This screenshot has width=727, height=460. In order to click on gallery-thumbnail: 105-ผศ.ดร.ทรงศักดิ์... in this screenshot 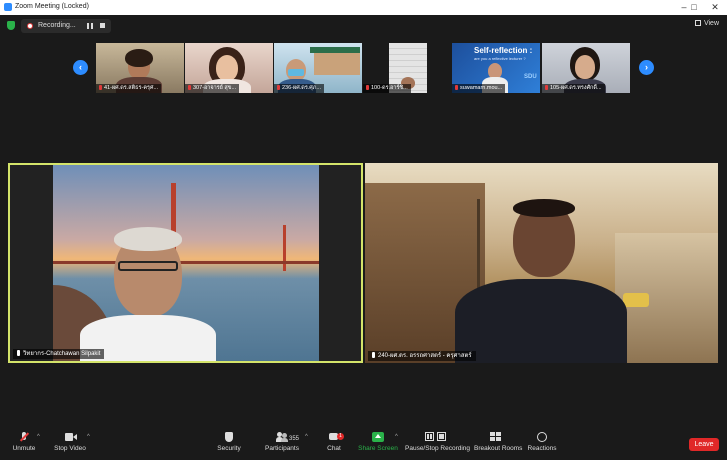, I will do `click(586, 68)`.